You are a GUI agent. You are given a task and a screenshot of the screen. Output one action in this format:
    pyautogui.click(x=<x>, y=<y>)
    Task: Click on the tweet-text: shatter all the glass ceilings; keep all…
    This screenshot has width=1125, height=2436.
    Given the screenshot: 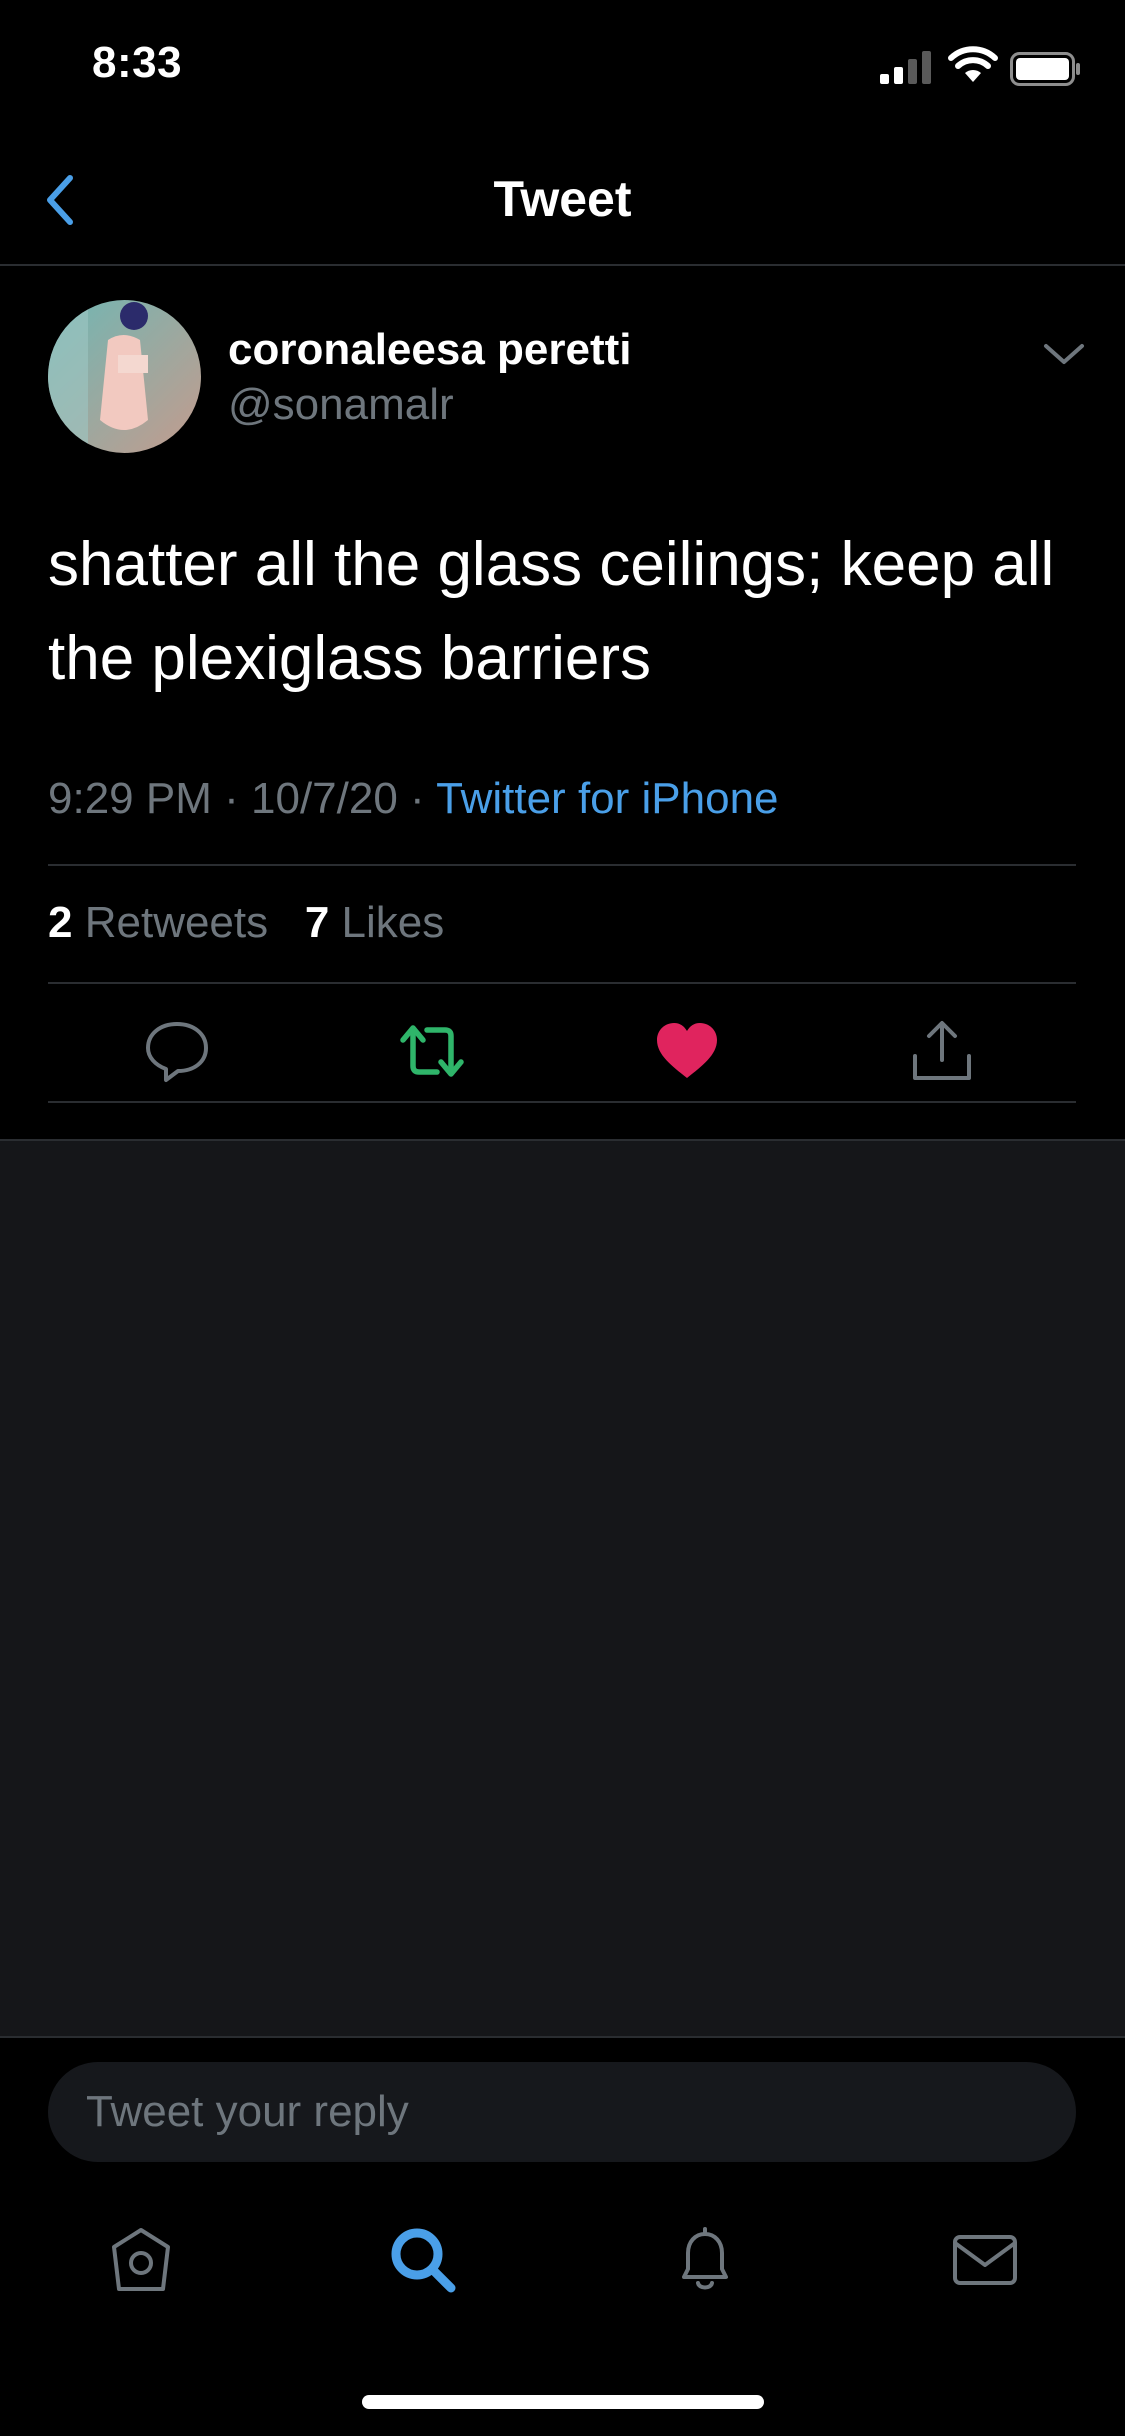 What is the action you would take?
    pyautogui.click(x=551, y=611)
    